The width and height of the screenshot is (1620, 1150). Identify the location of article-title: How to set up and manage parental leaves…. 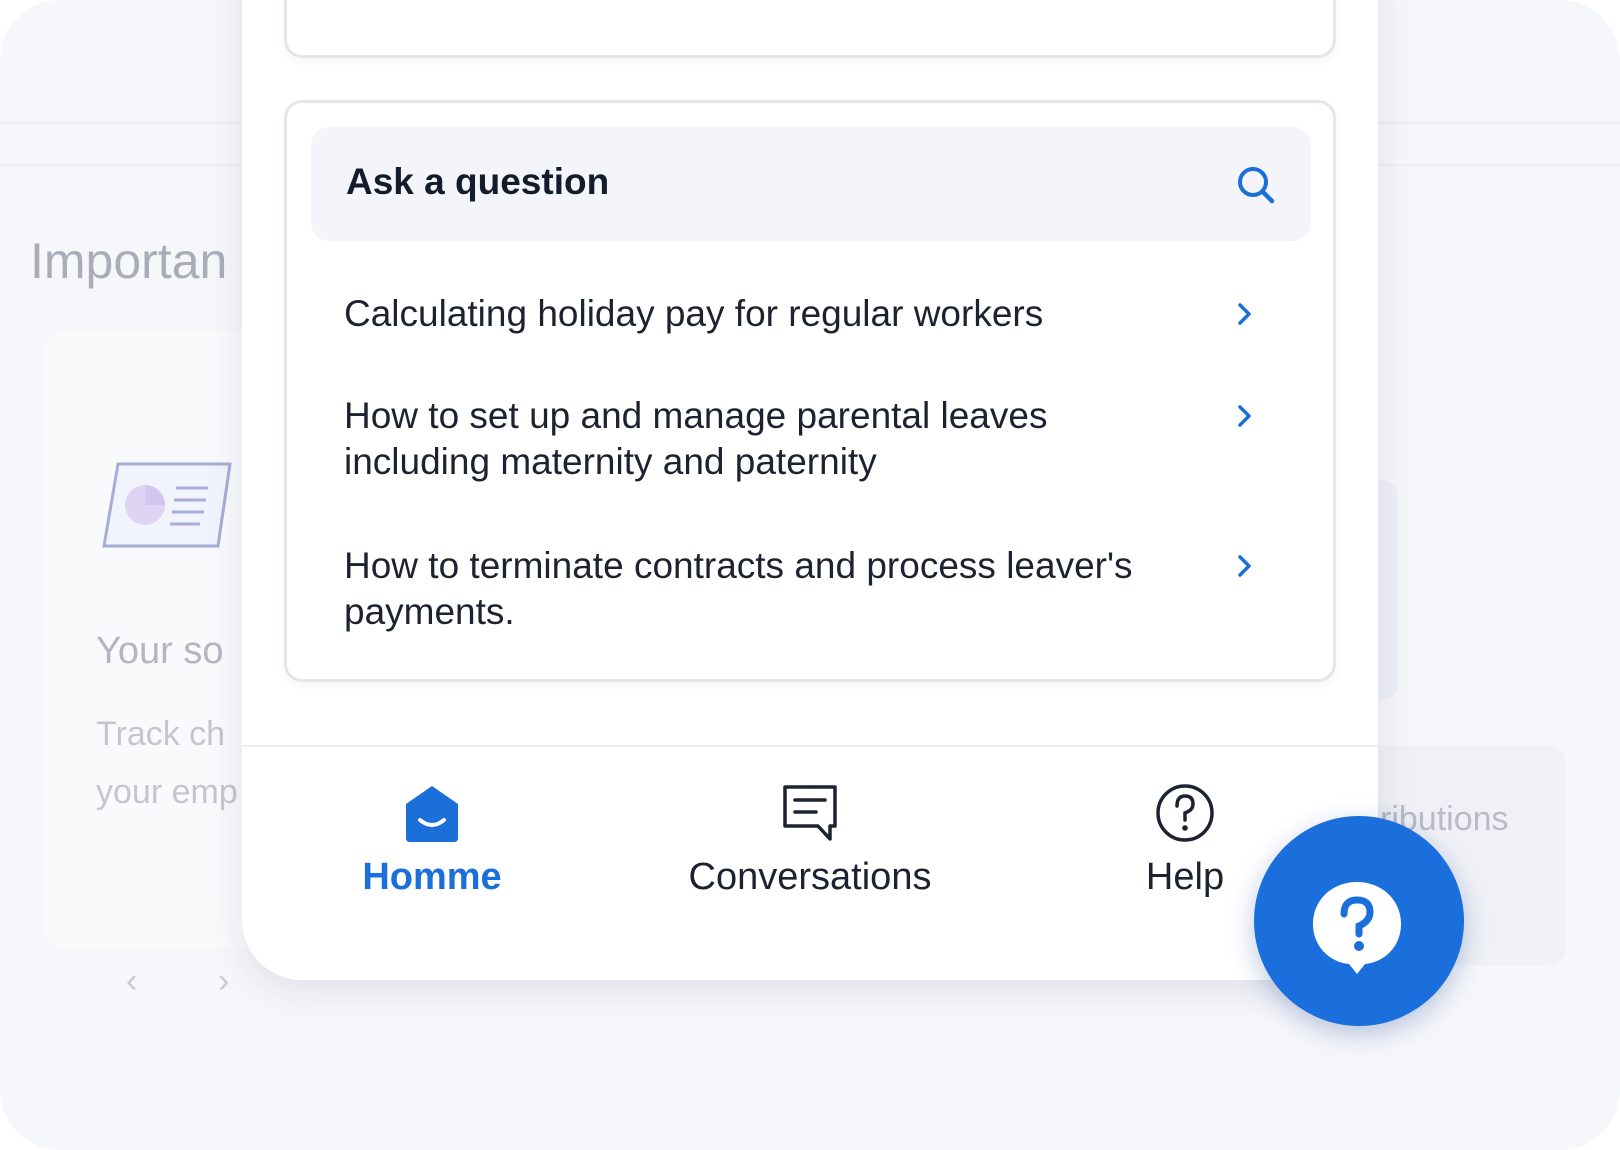
(696, 438).